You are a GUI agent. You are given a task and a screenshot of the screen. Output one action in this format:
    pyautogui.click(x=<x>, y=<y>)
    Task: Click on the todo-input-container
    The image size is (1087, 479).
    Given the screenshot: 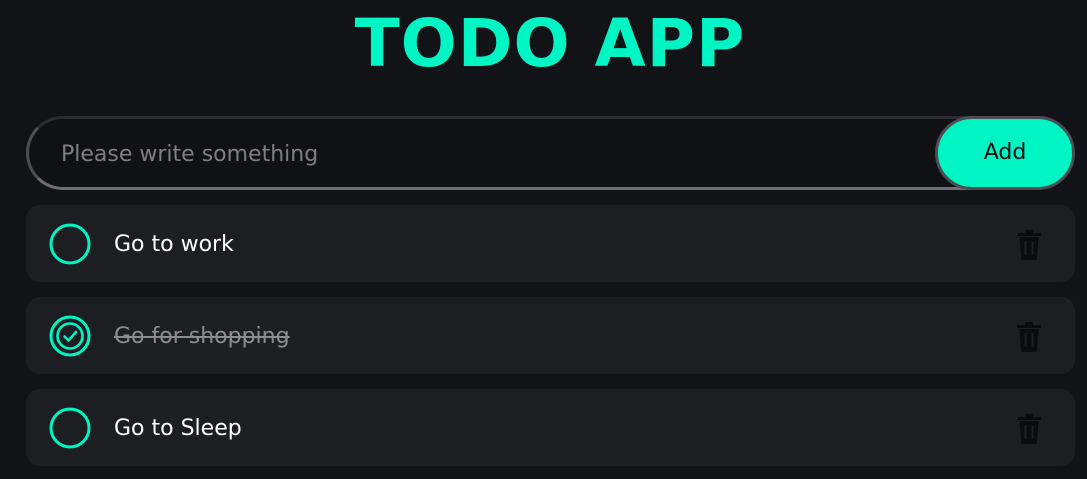 What is the action you would take?
    pyautogui.click(x=550, y=153)
    